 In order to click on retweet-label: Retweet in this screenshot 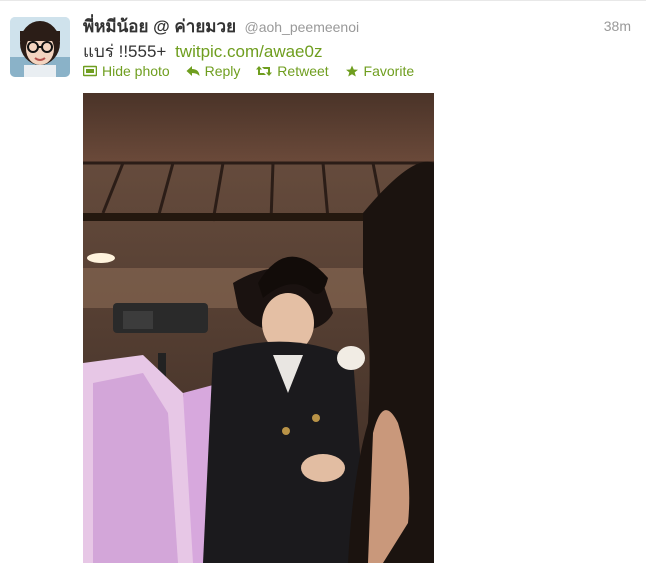, I will do `click(303, 71)`.